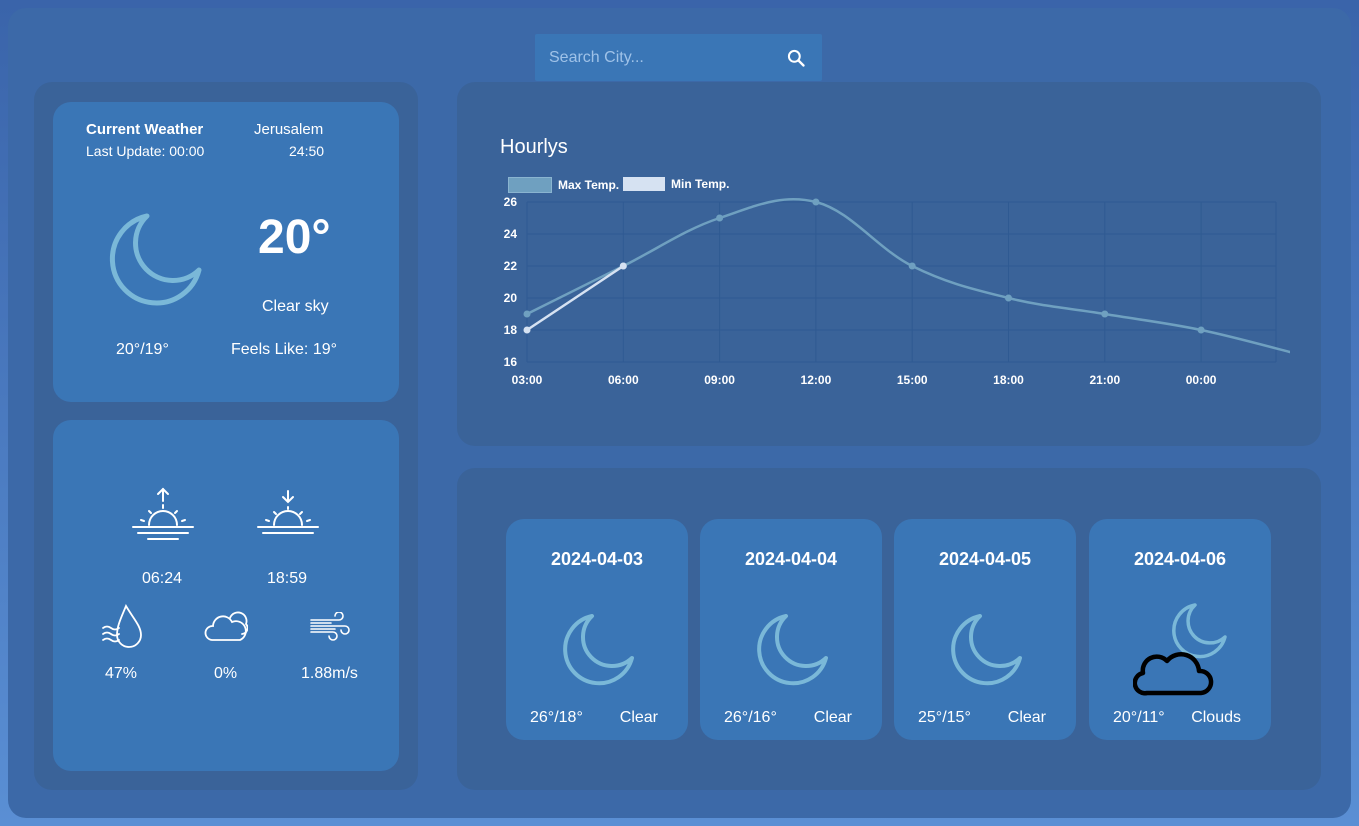  I want to click on y-tick-label: 22, so click(511, 266).